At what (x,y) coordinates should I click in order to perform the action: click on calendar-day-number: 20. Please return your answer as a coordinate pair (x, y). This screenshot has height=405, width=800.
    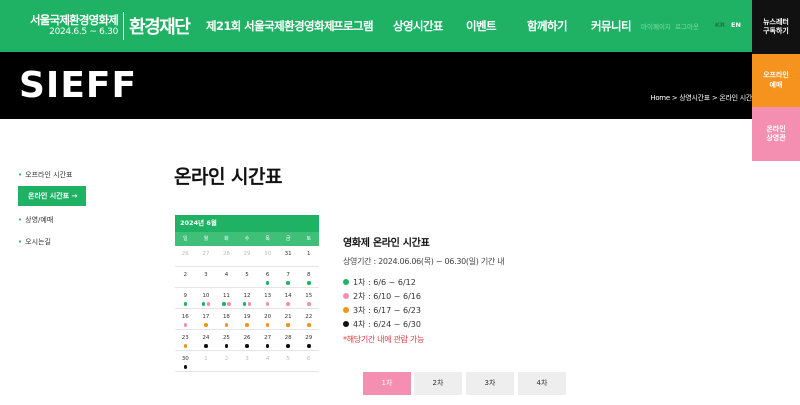
    Looking at the image, I should click on (268, 317).